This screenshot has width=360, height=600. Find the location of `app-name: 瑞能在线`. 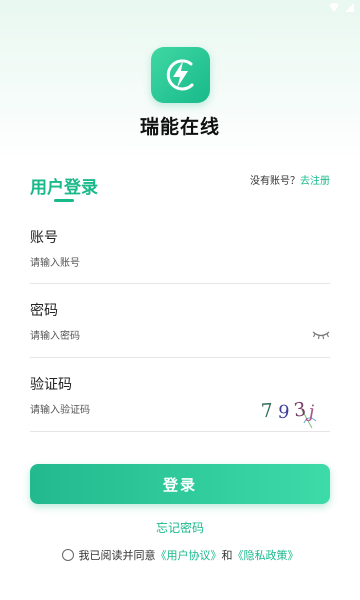

app-name: 瑞能在线 is located at coordinates (179, 127).